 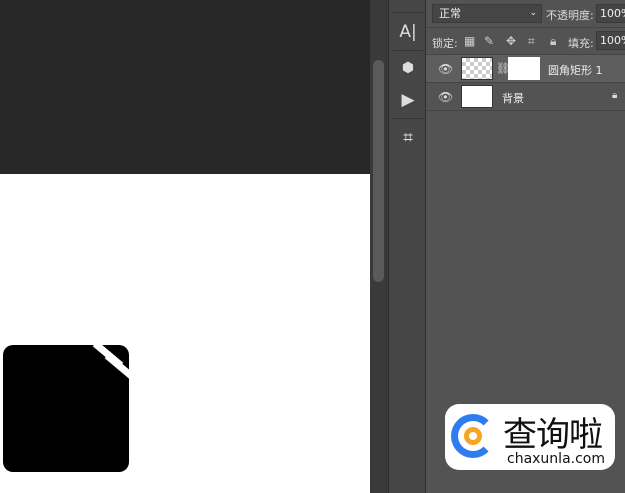 I want to click on blend-mode-select: 正常 ⌄, so click(x=487, y=13).